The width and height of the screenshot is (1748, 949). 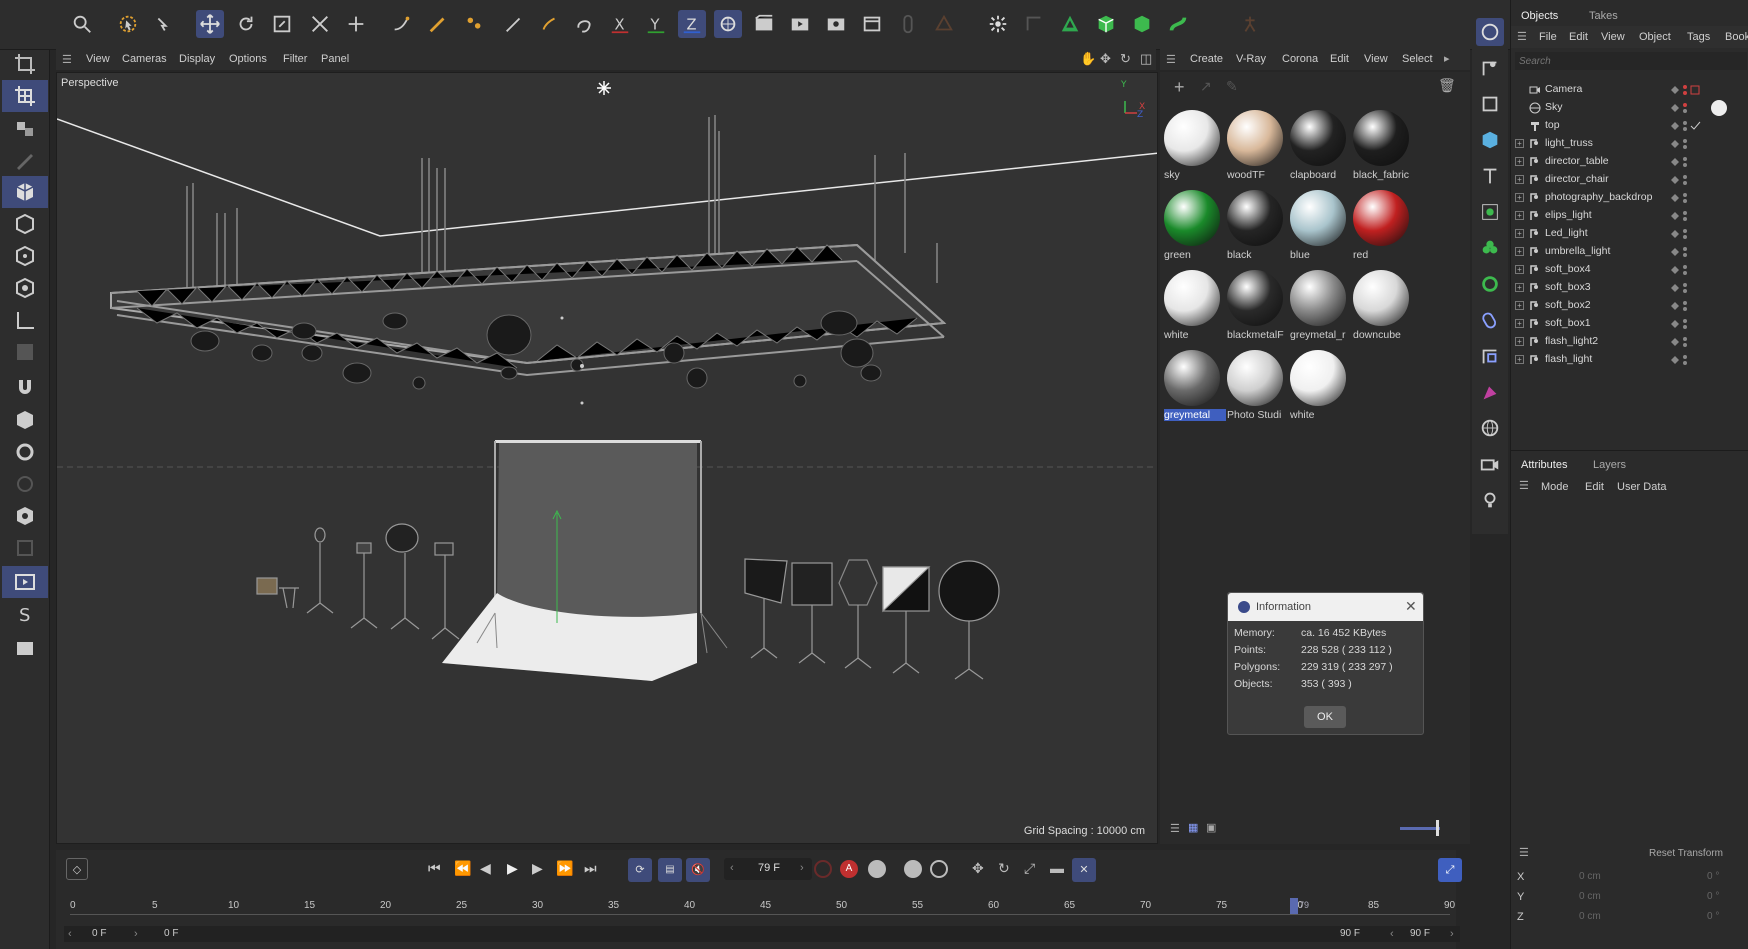 What do you see at coordinates (356, 24) in the screenshot?
I see `coordinate-icon` at bounding box center [356, 24].